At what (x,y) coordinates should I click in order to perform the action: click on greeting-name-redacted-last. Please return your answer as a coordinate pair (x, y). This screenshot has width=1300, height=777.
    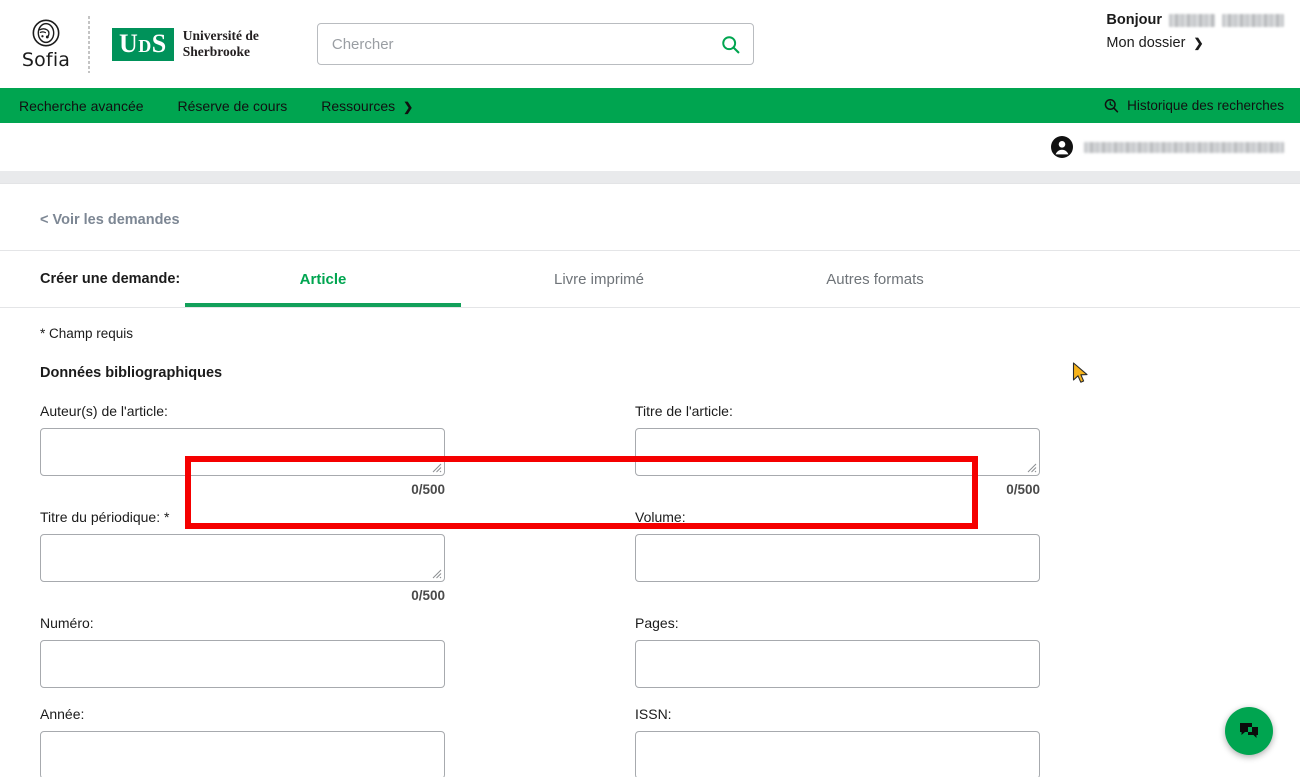
    Looking at the image, I should click on (1253, 20).